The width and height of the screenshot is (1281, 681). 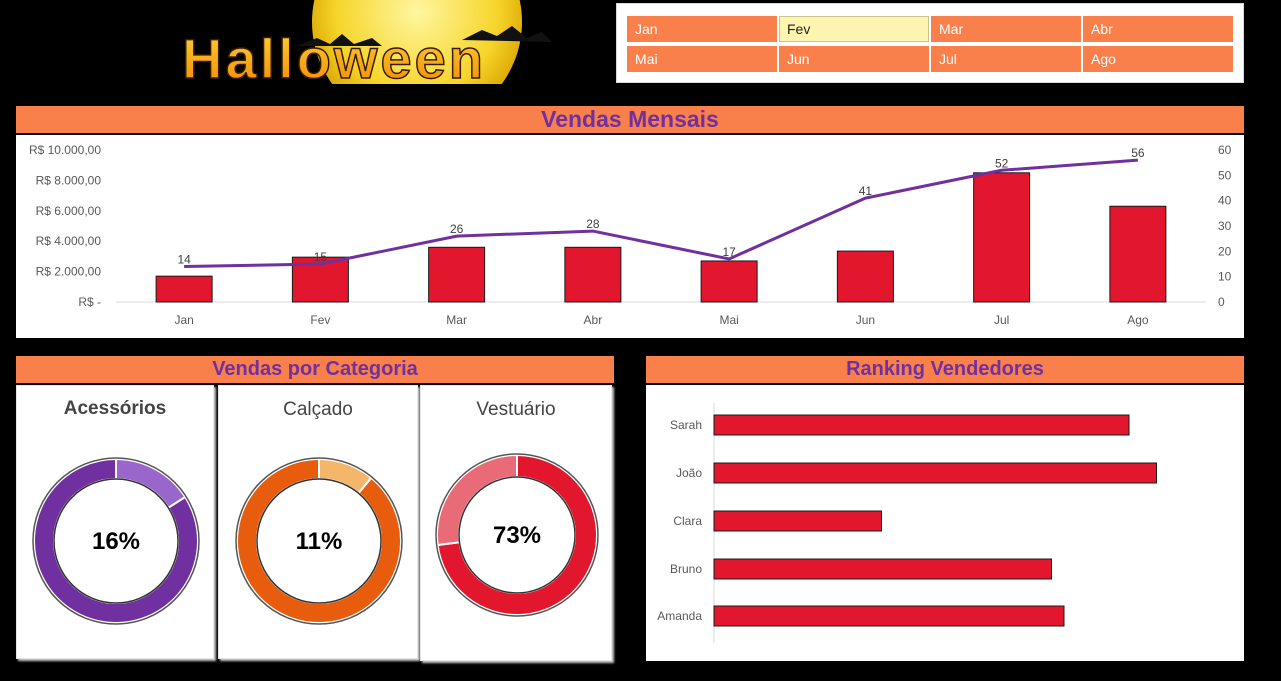 I want to click on ranking-label: Amanda, so click(x=679, y=616).